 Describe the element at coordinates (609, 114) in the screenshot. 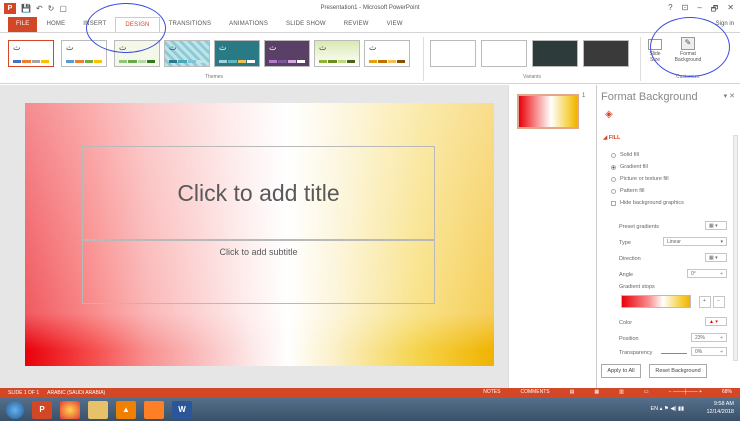

I see `paint-bucket-icon: ◈` at that location.